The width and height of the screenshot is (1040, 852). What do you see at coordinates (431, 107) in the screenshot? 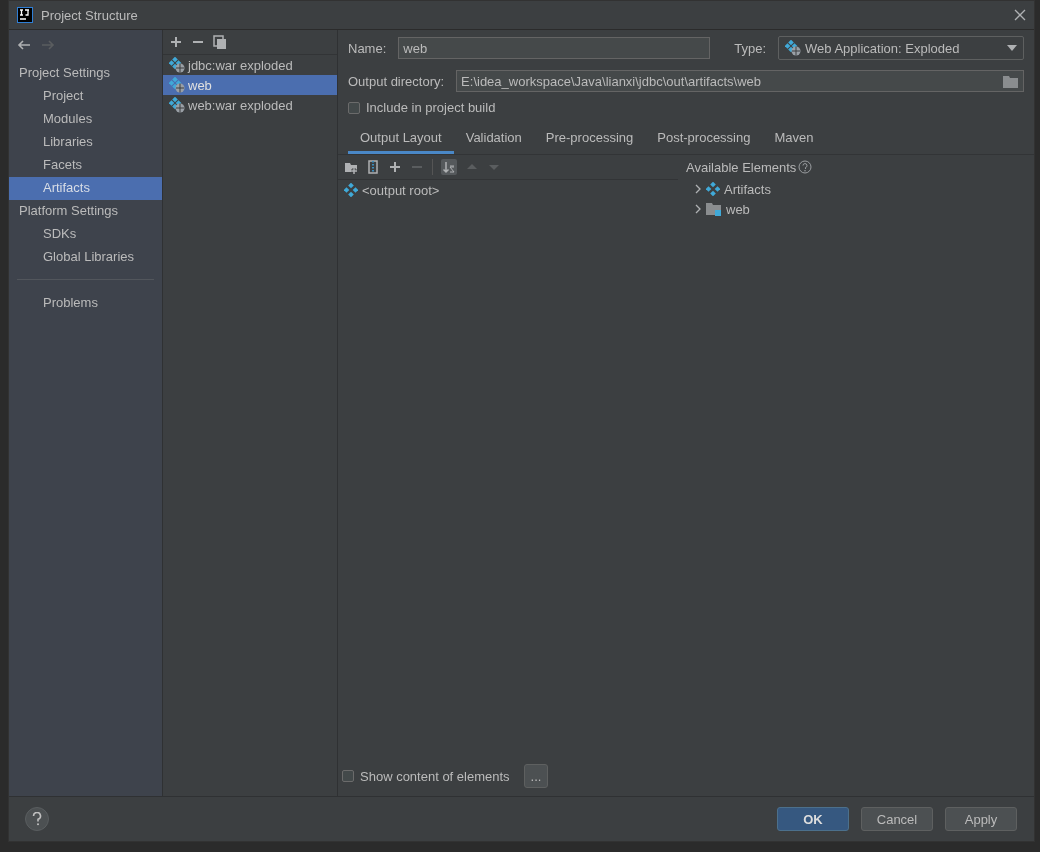
I see `checkbox-label: Include in project build` at bounding box center [431, 107].